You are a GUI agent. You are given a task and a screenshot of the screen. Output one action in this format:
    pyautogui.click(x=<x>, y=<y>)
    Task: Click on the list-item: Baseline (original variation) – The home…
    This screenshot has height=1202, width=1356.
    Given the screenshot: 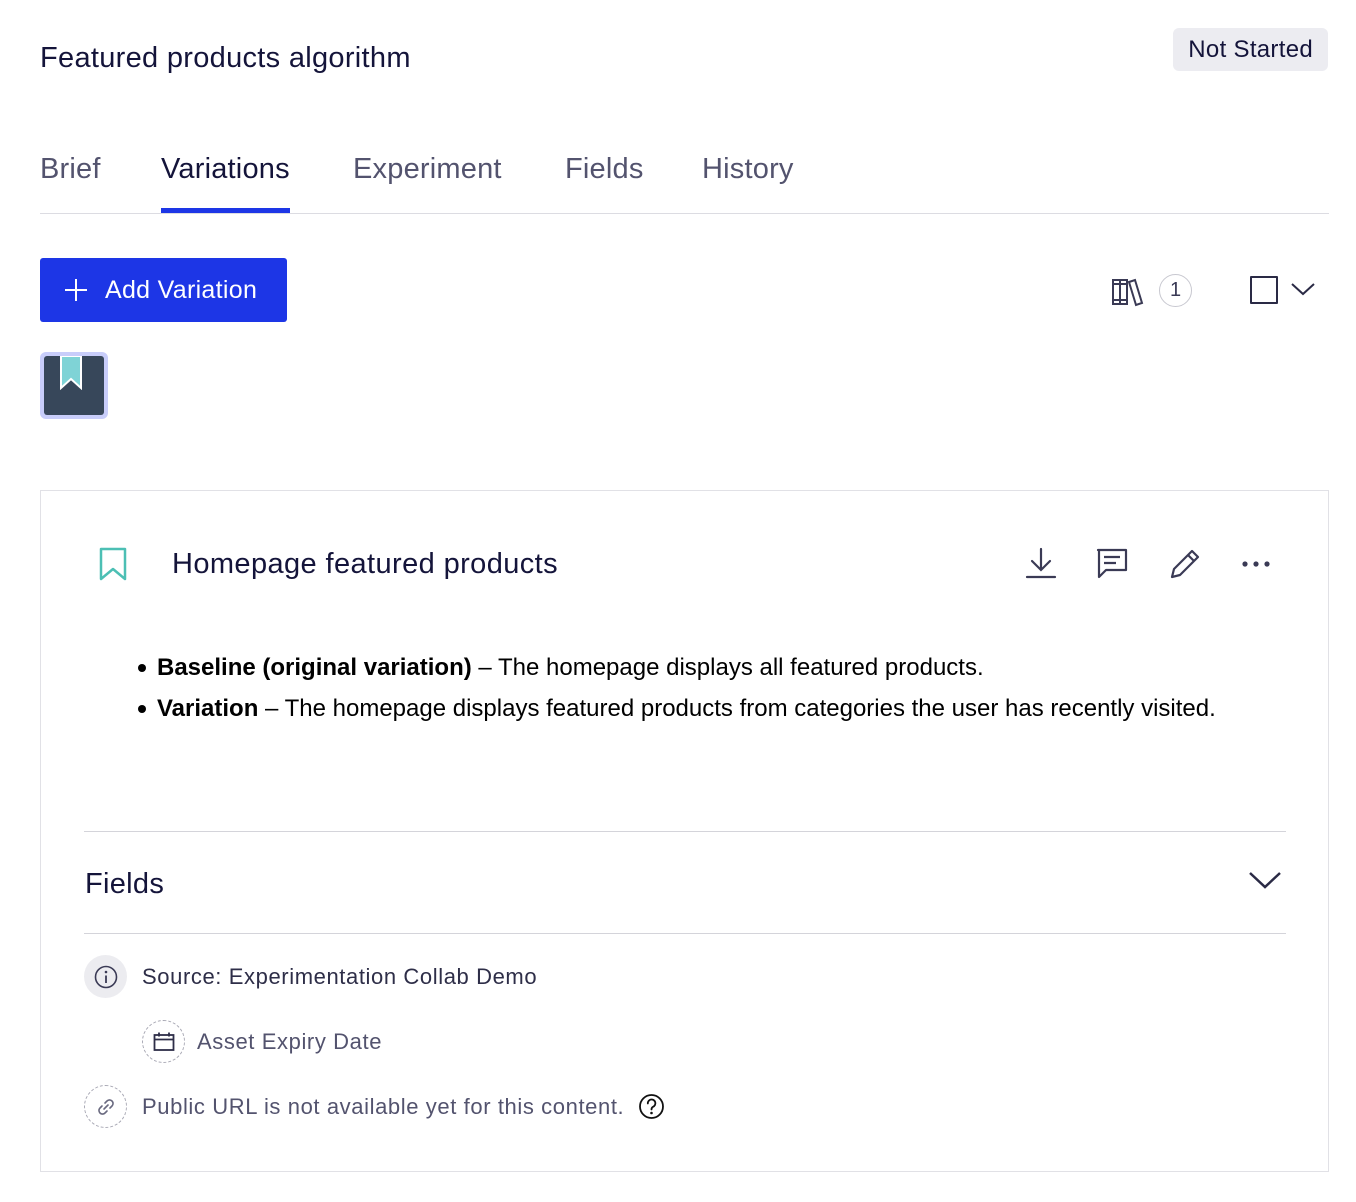 What is the action you would take?
    pyautogui.click(x=677, y=667)
    